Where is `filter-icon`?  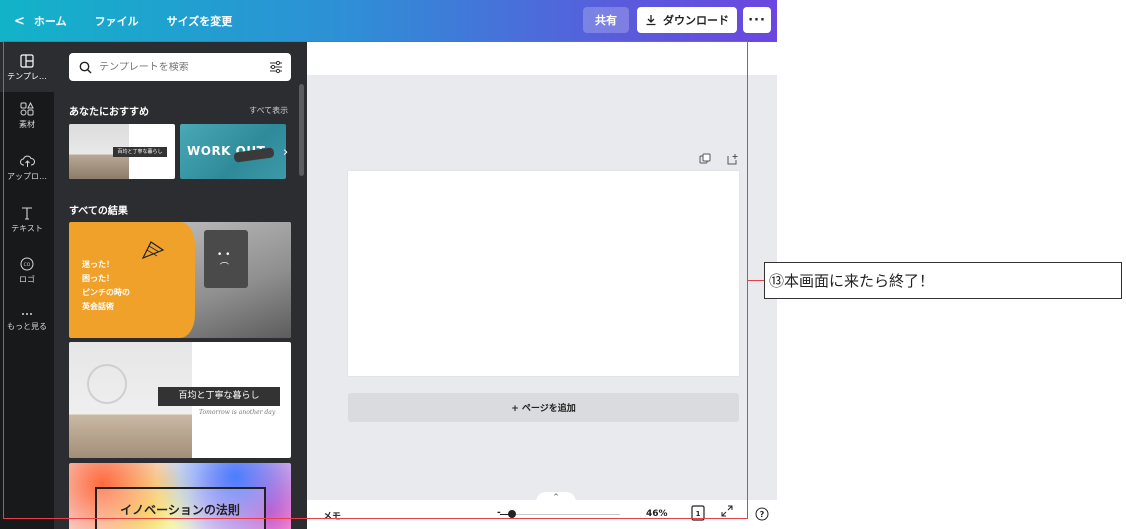 filter-icon is located at coordinates (276, 67).